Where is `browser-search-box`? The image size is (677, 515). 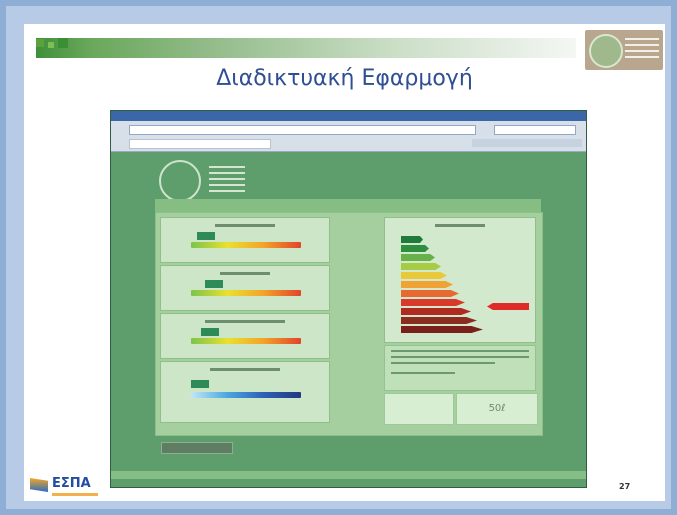
browser-search-box is located at coordinates (535, 130).